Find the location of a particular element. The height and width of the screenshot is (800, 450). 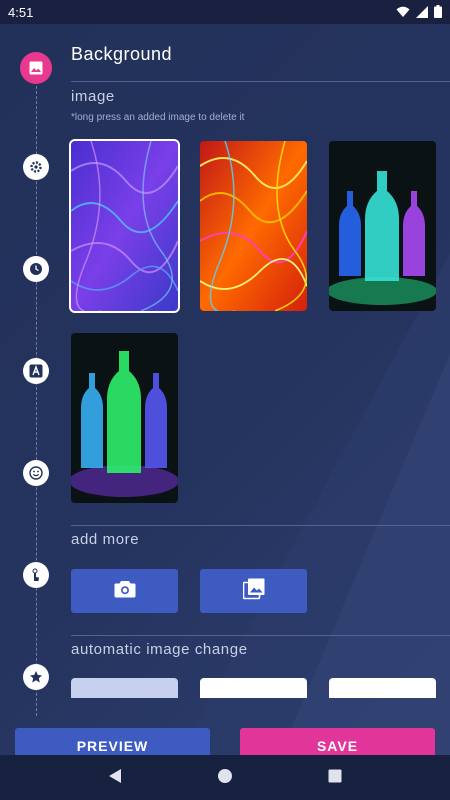

navigation-bar is located at coordinates (225, 777).